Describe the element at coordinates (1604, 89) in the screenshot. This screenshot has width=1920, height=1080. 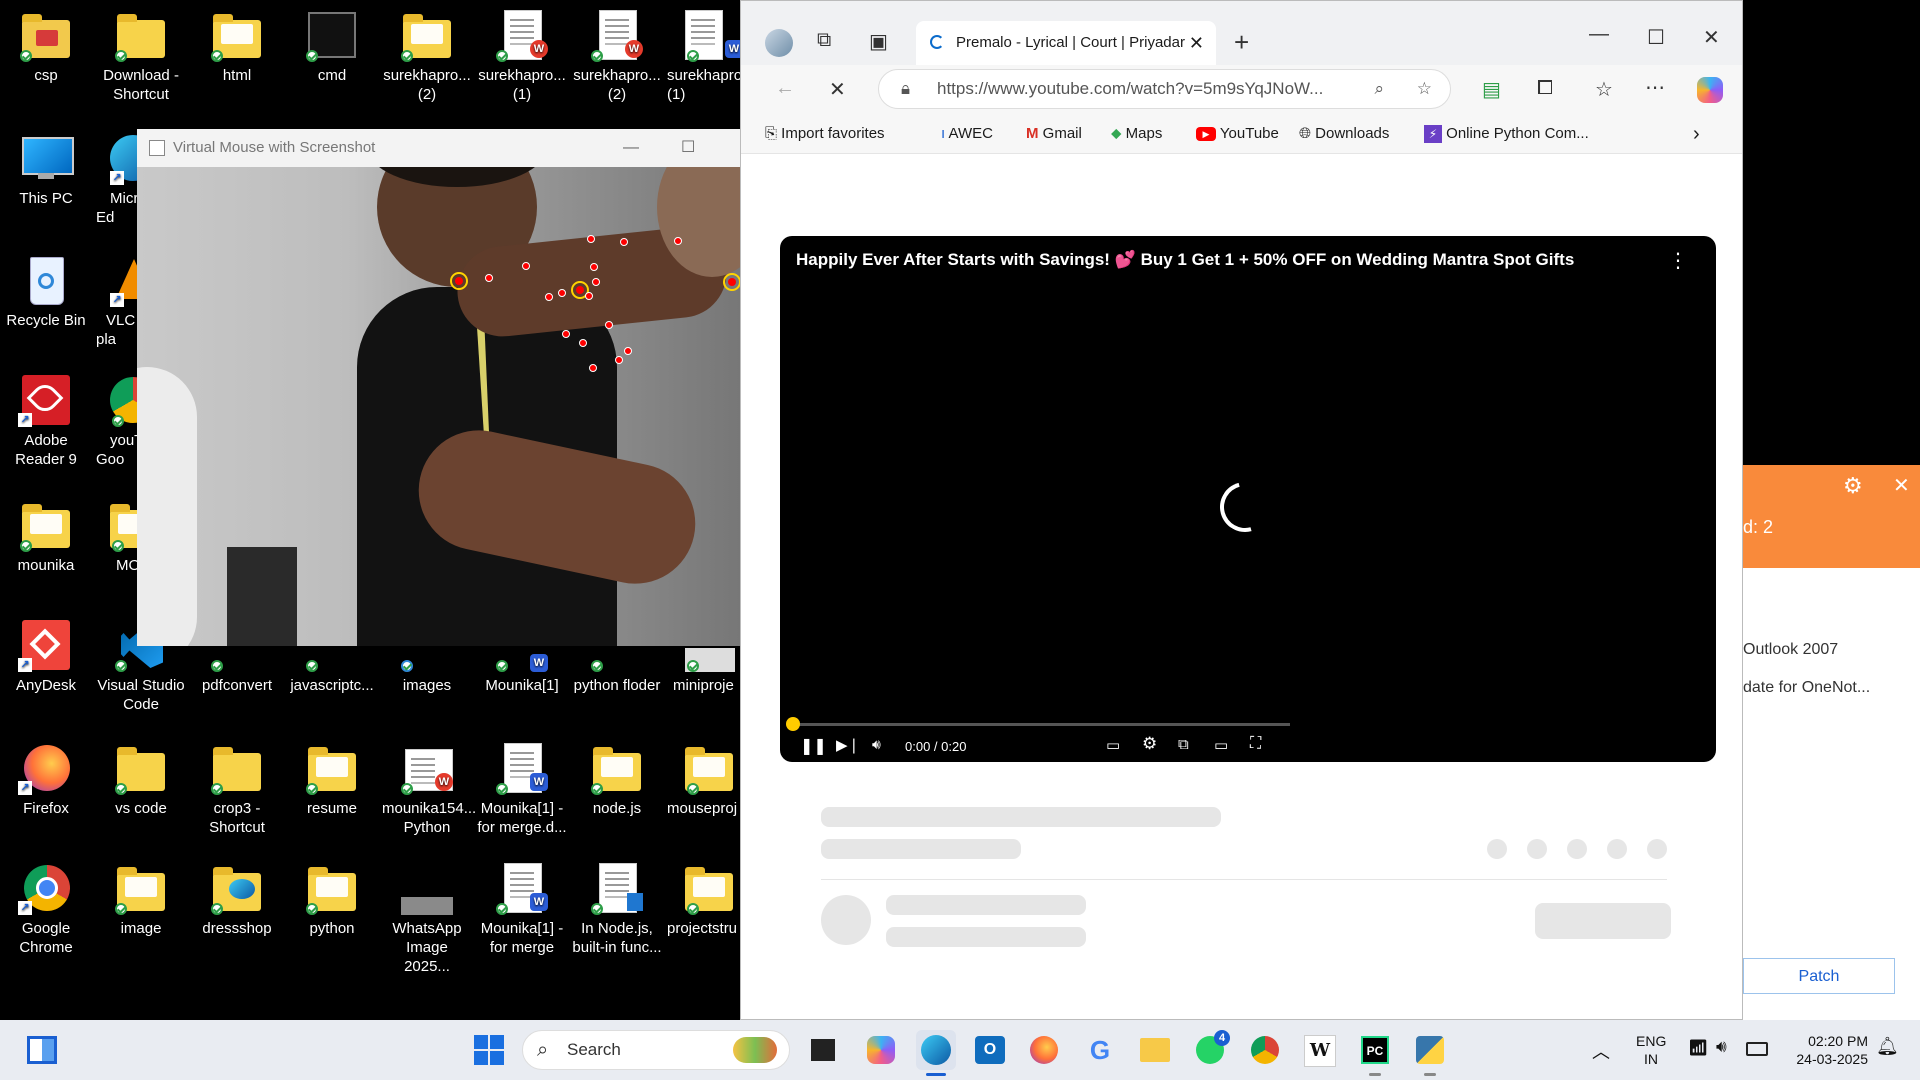
I see `favorites-icon: ☆` at that location.